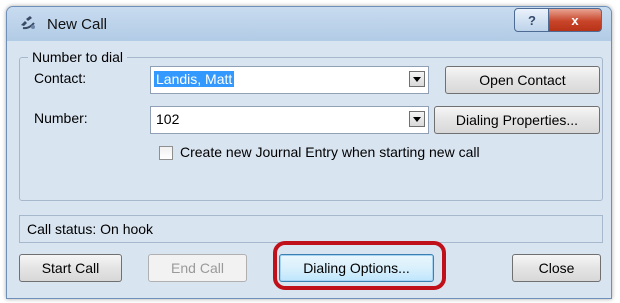 The height and width of the screenshot is (303, 620). Describe the element at coordinates (359, 265) in the screenshot. I see `highlight-annotation` at that location.